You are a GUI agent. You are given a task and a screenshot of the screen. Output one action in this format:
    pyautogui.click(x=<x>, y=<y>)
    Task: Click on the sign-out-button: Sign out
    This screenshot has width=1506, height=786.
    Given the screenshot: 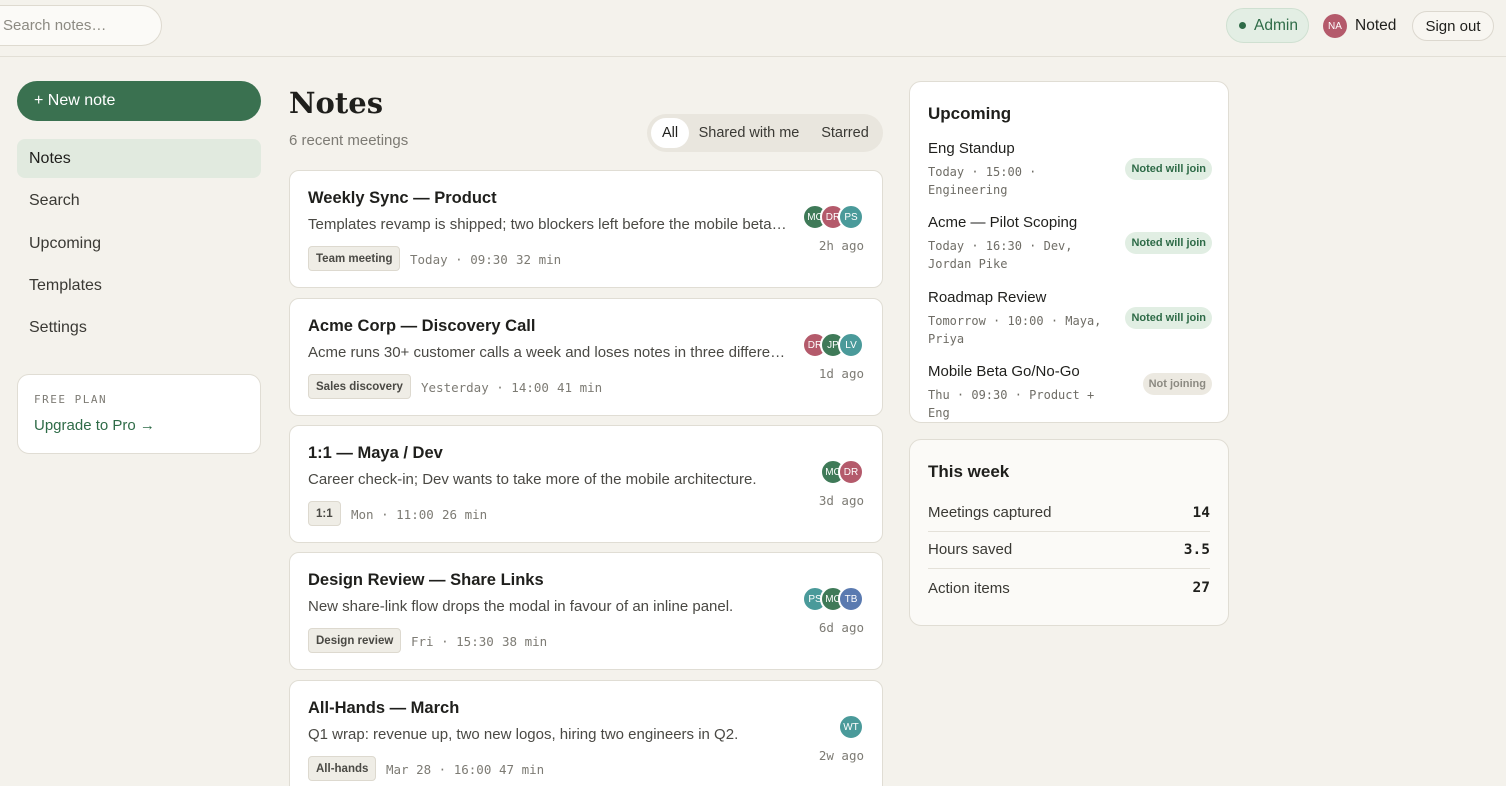 What is the action you would take?
    pyautogui.click(x=1453, y=26)
    